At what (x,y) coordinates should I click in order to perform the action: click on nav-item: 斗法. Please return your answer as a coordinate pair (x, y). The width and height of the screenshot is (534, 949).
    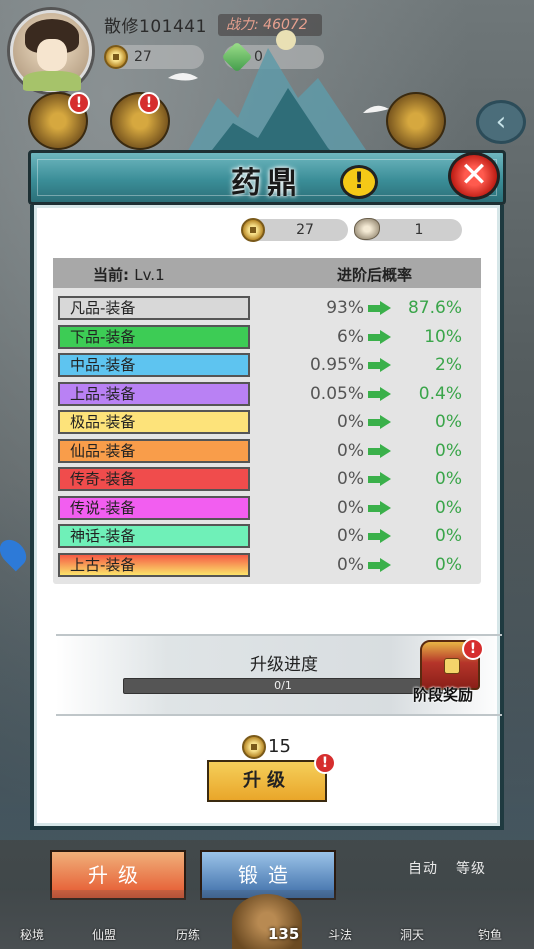
    Looking at the image, I should click on (340, 934).